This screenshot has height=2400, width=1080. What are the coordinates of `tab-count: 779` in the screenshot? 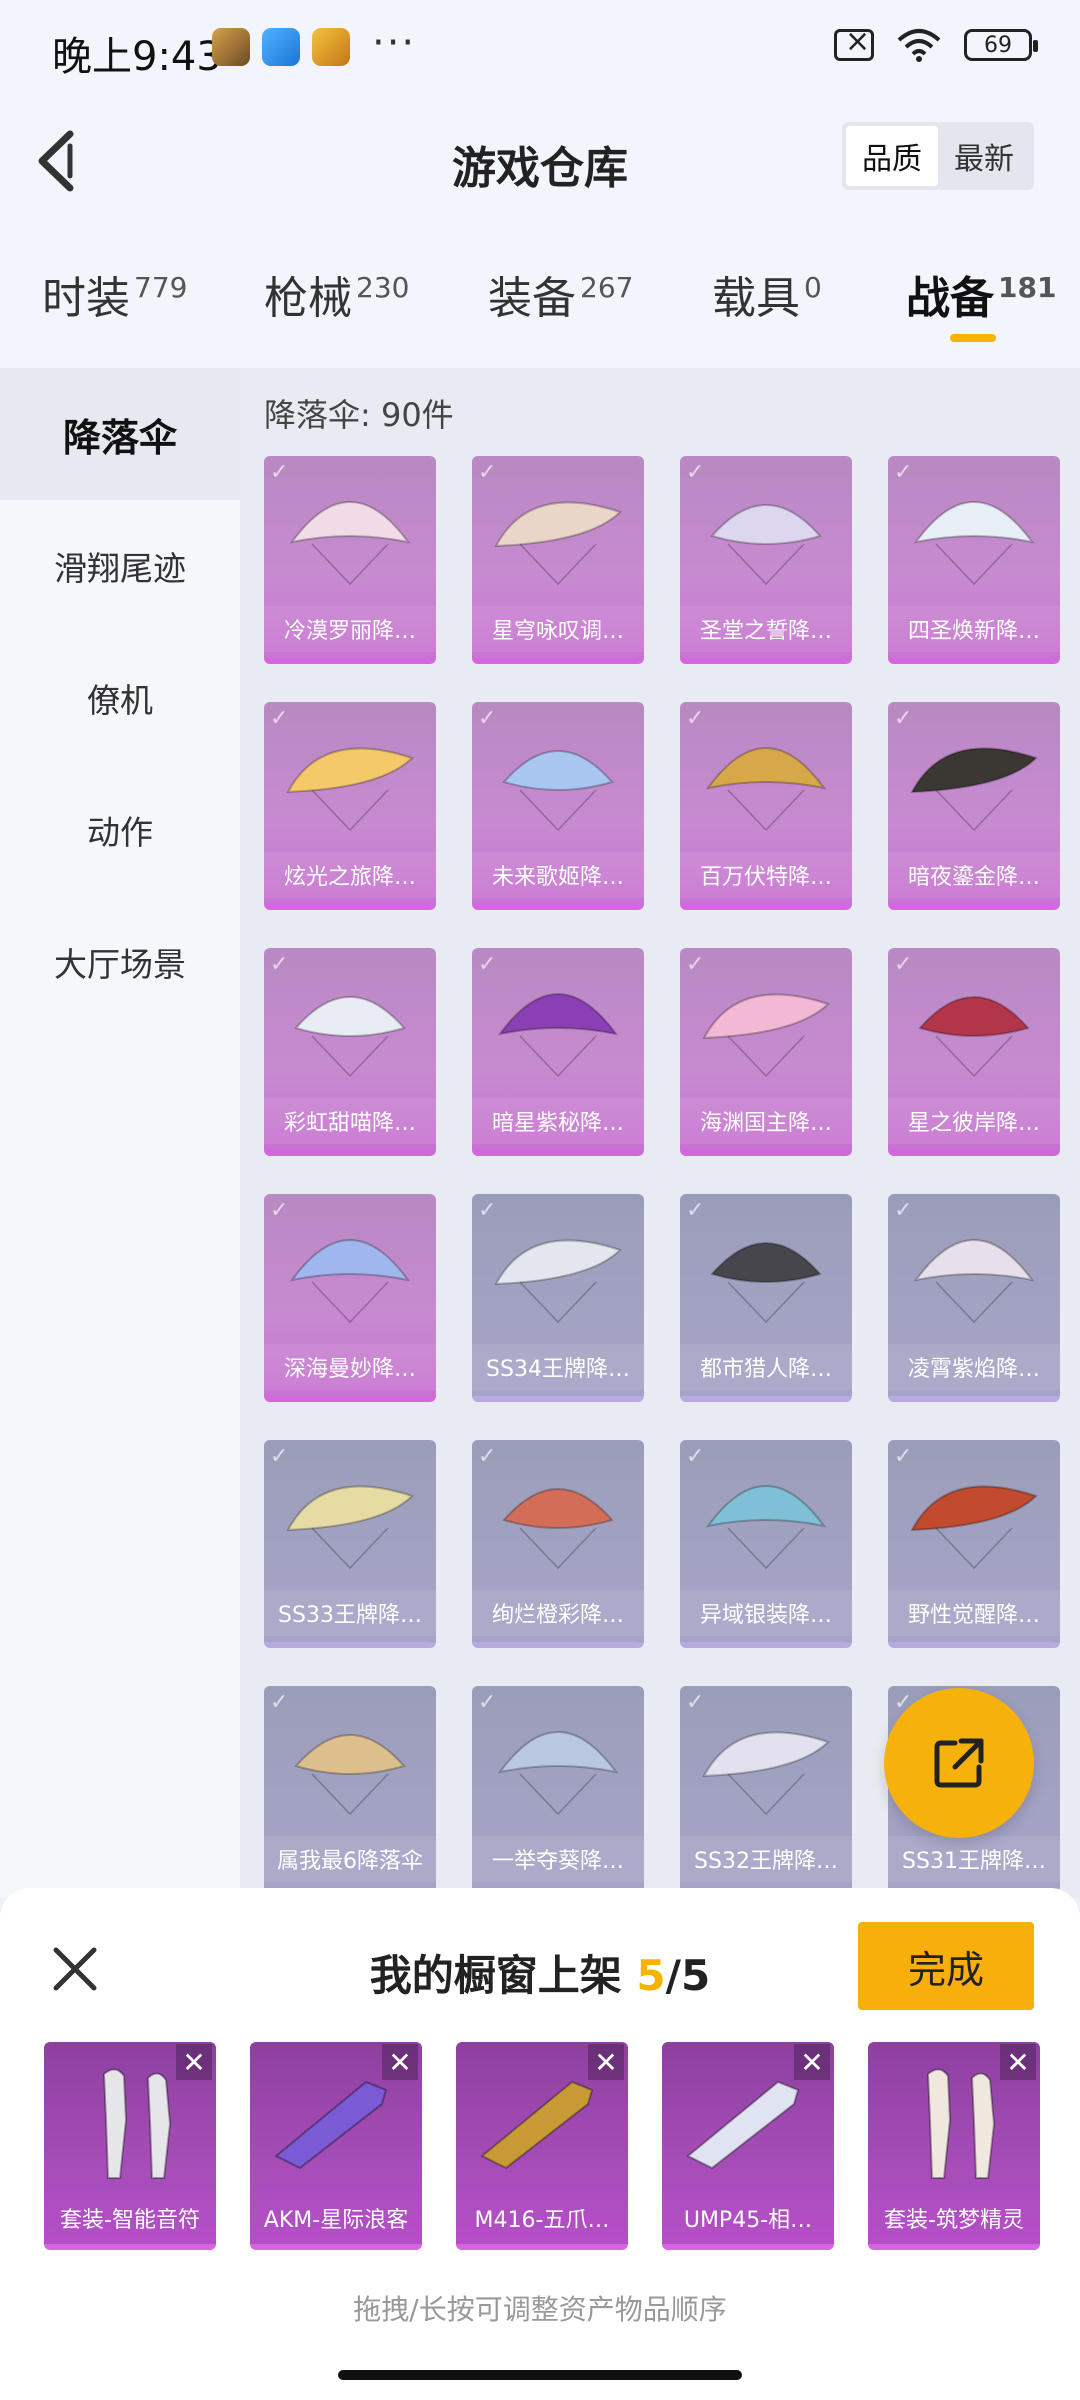 It's located at (161, 288).